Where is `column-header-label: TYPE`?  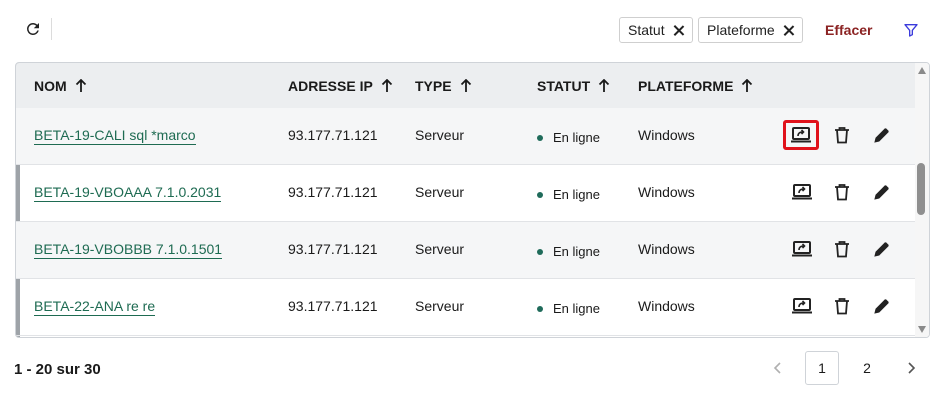 column-header-label: TYPE is located at coordinates (433, 86).